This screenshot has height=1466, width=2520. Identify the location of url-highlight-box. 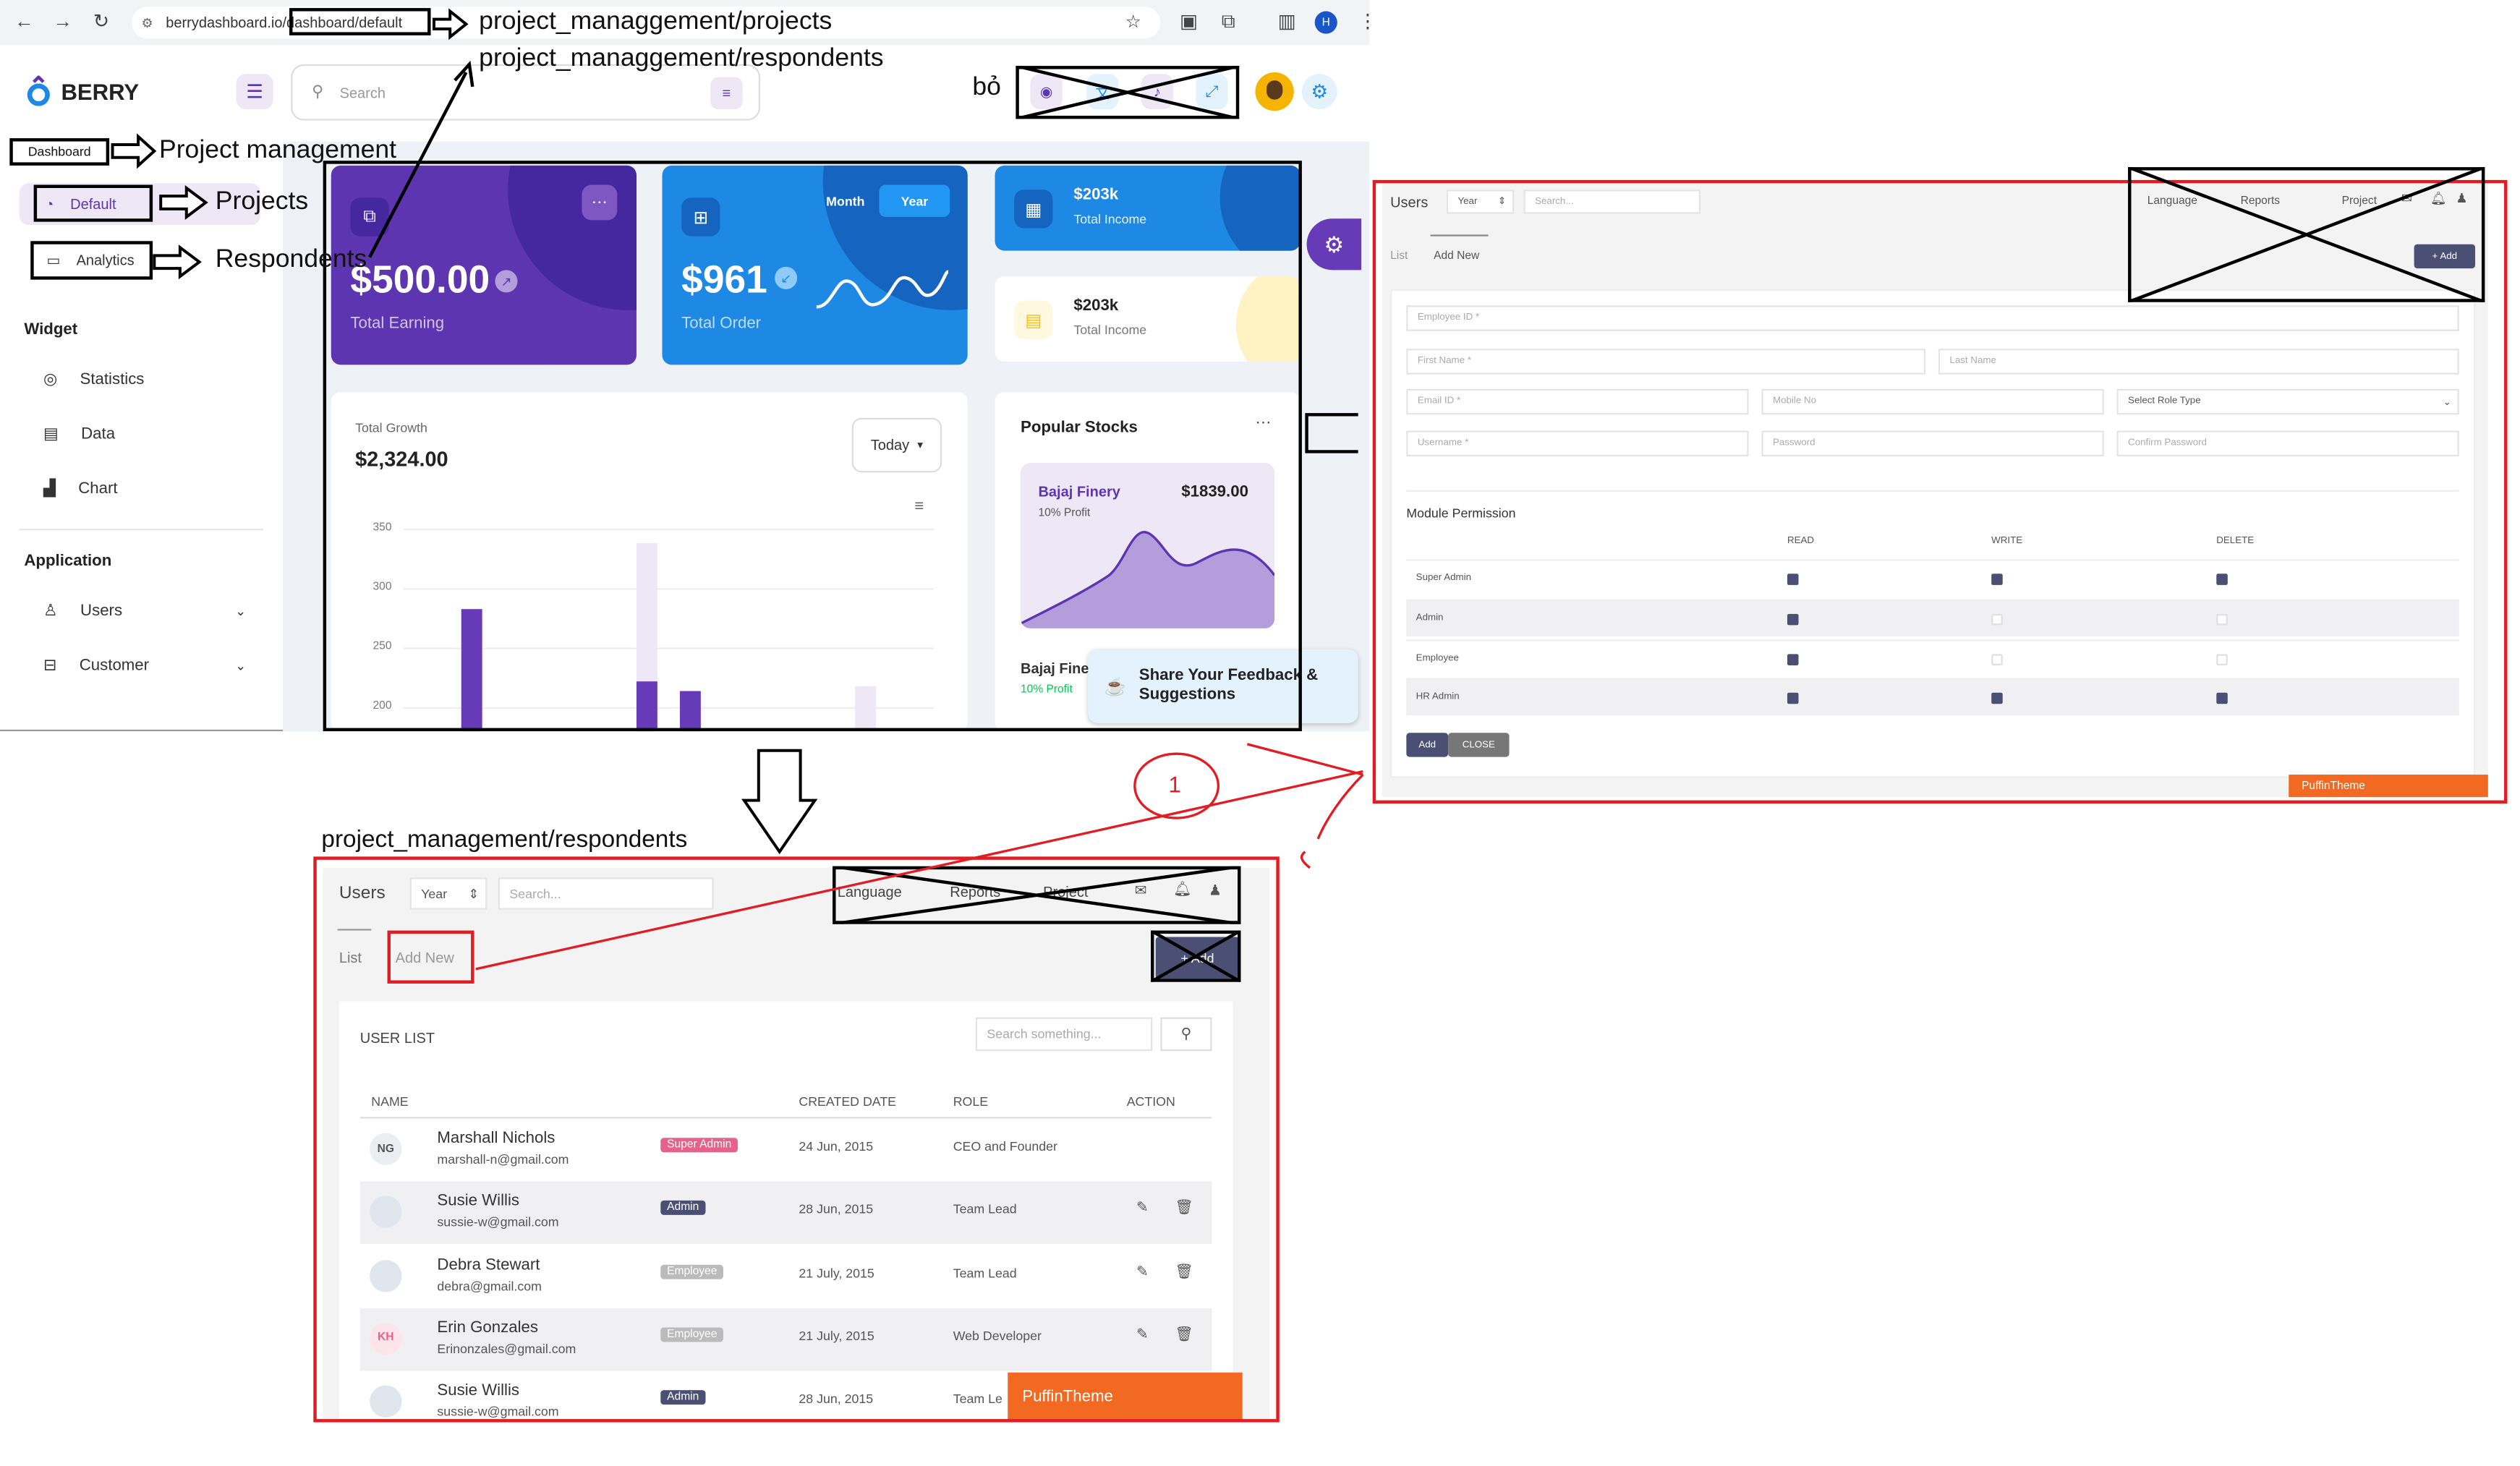
(360, 21).